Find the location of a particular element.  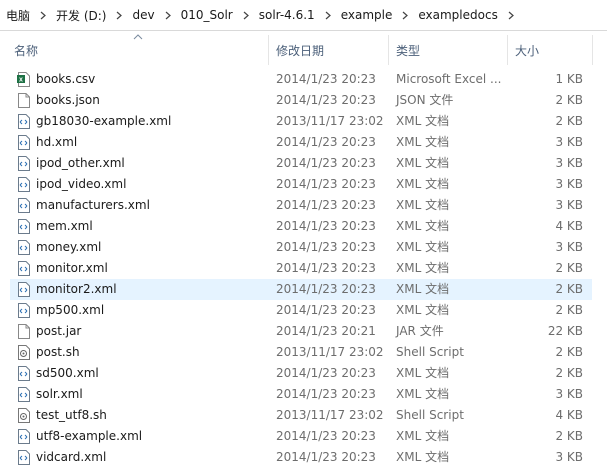

file-row: mem.xml 2014/1/23 20:23 XML 文档 4 KB is located at coordinates (301, 226).